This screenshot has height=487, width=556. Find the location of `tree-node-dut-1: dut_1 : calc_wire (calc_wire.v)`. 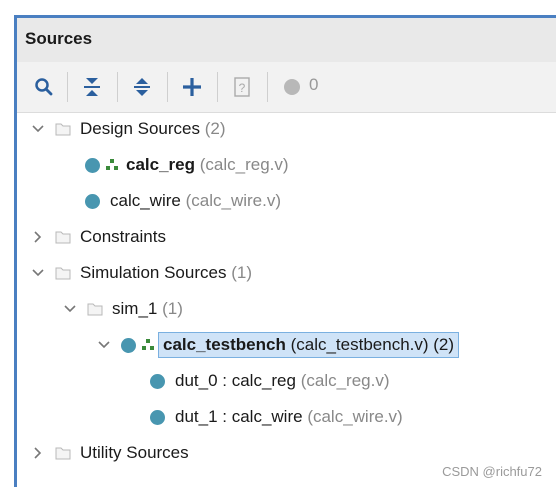

tree-node-dut-1: dut_1 : calc_wire (calc_wire.v) is located at coordinates (276, 417).